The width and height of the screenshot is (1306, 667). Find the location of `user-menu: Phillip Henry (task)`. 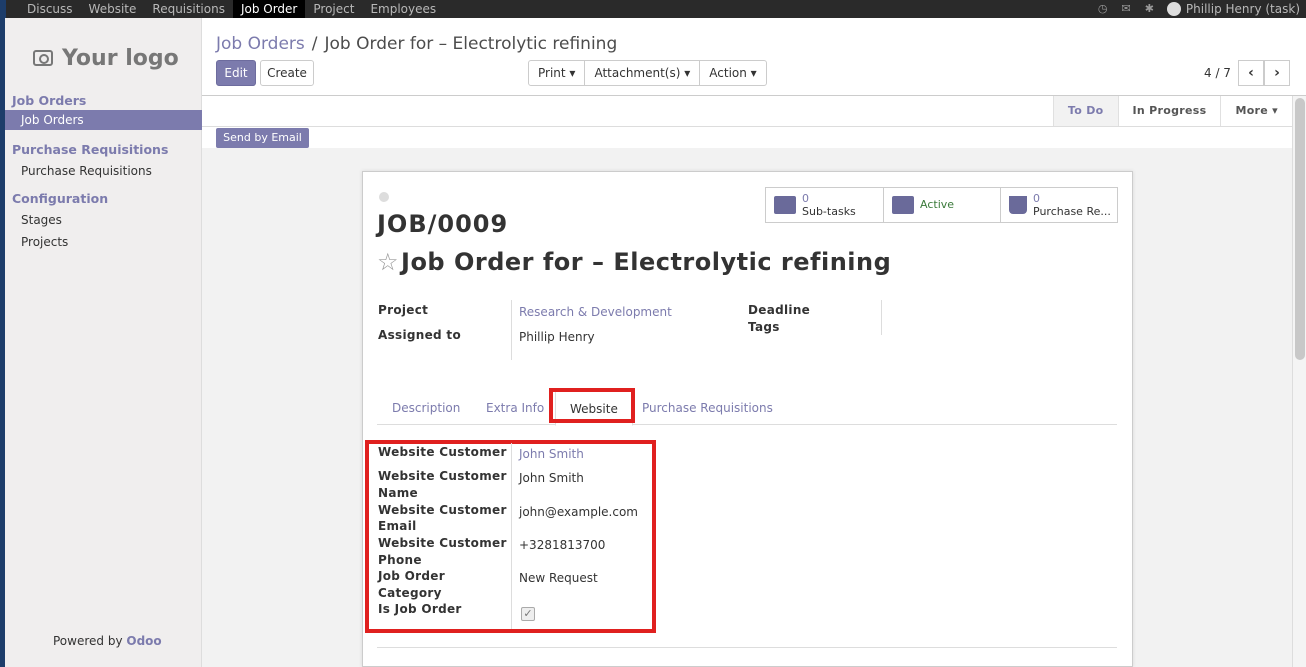

user-menu: Phillip Henry (task) is located at coordinates (1243, 9).